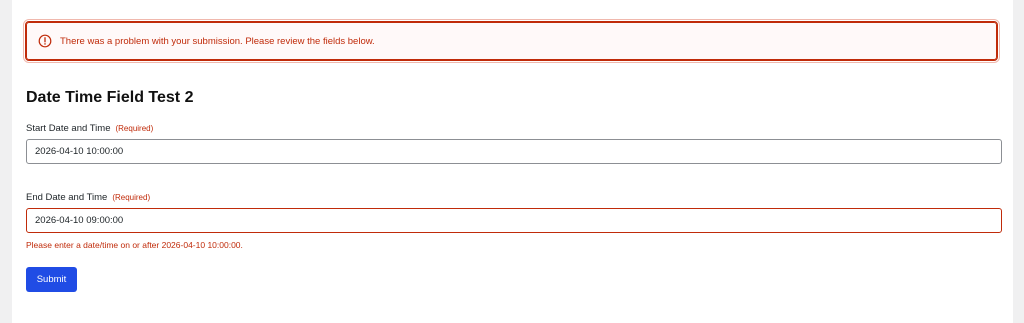 The height and width of the screenshot is (323, 1024). Describe the element at coordinates (51, 279) in the screenshot. I see `submit-button: Submit` at that location.